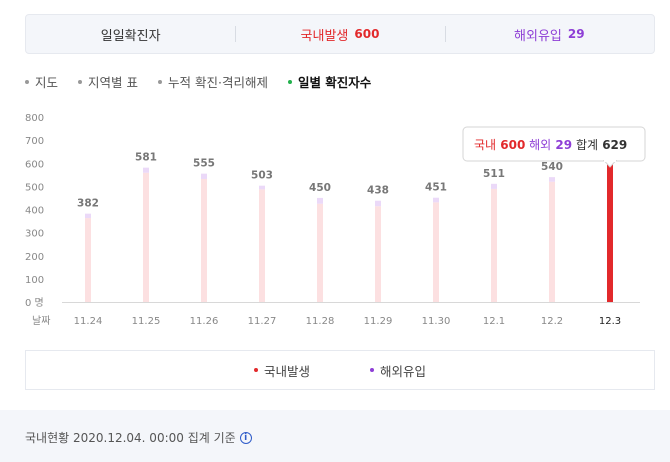 Image resolution: width=670 pixels, height=462 pixels. What do you see at coordinates (146, 321) in the screenshot?
I see `x-tick-label: 11.25` at bounding box center [146, 321].